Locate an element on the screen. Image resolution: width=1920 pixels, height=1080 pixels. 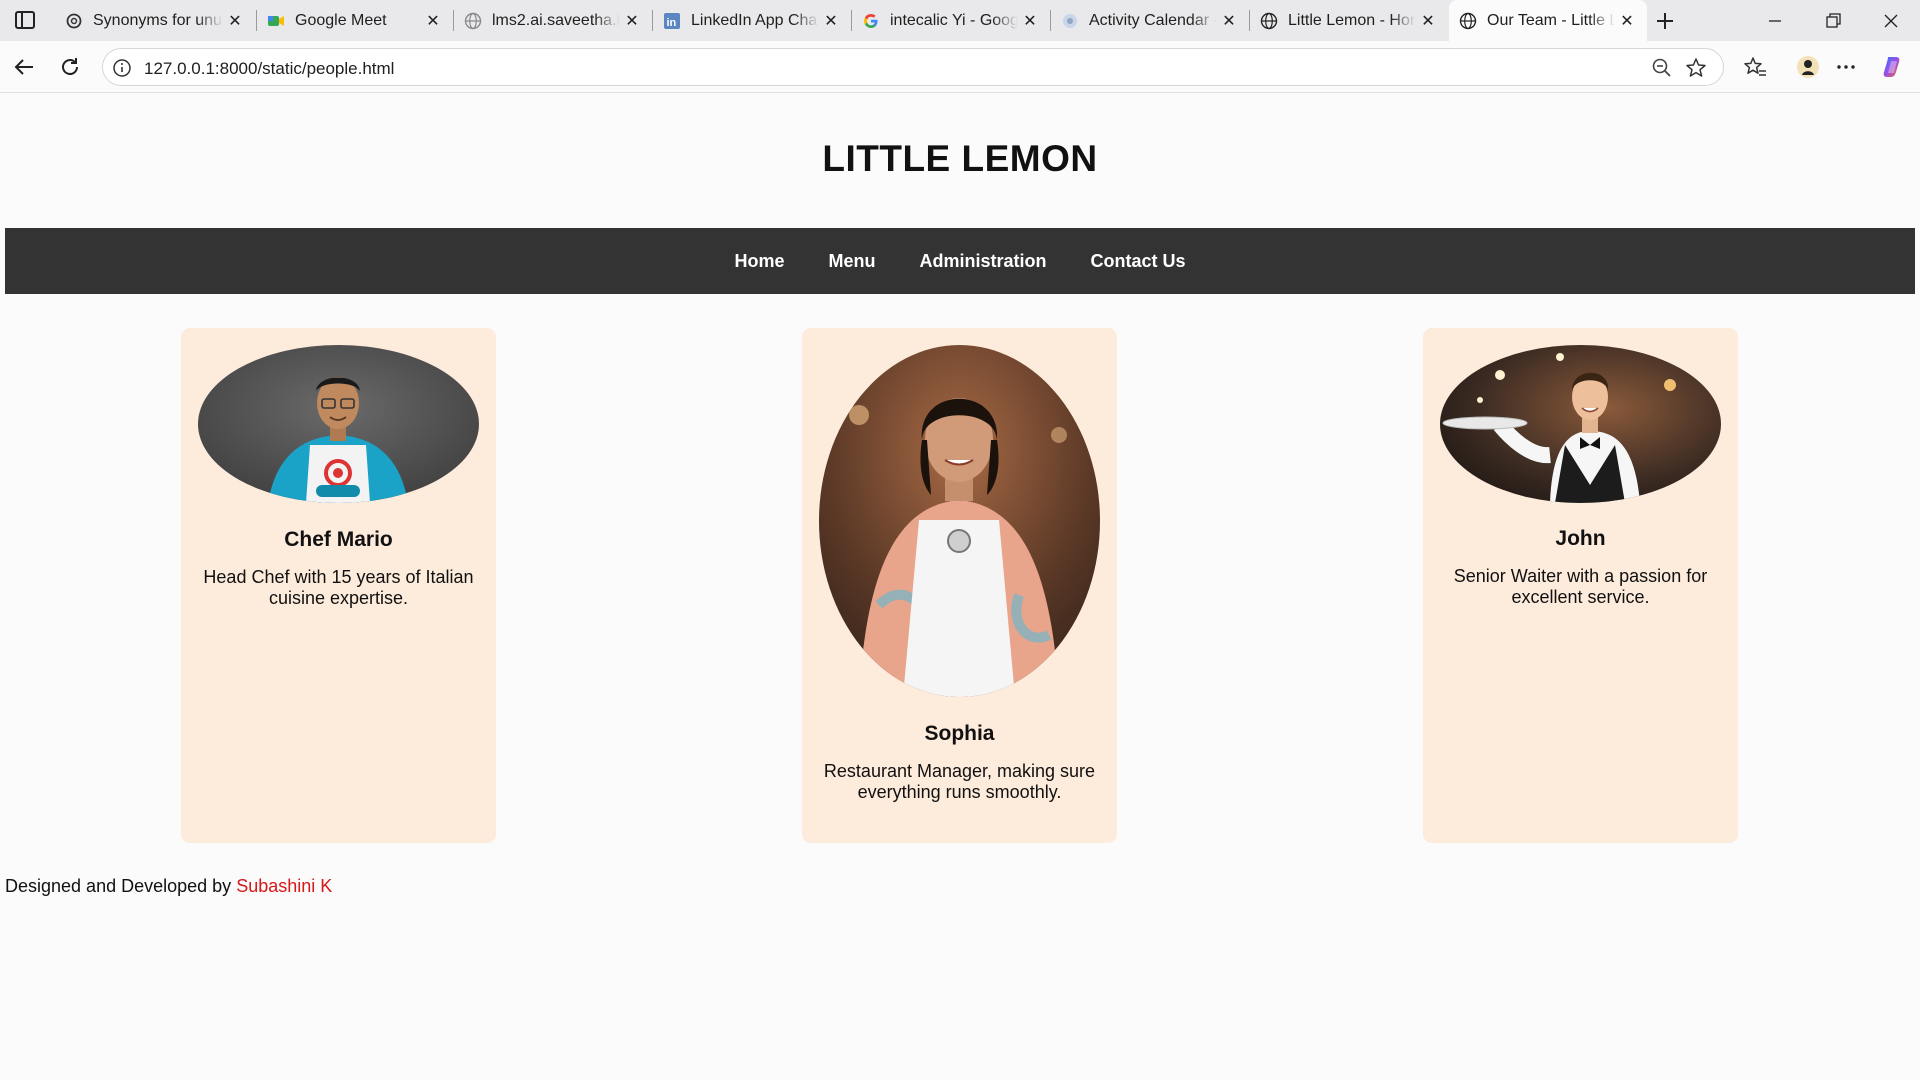
new-tab-icon is located at coordinates (1665, 21).